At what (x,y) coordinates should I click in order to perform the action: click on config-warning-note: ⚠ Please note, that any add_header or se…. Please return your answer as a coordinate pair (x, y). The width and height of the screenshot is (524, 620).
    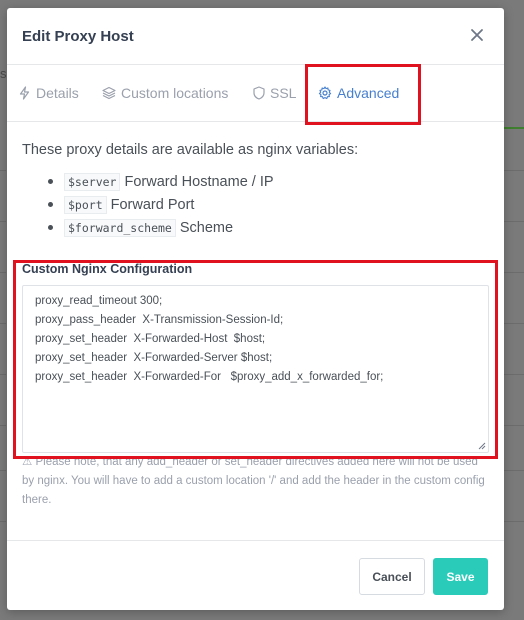
    Looking at the image, I should click on (253, 481).